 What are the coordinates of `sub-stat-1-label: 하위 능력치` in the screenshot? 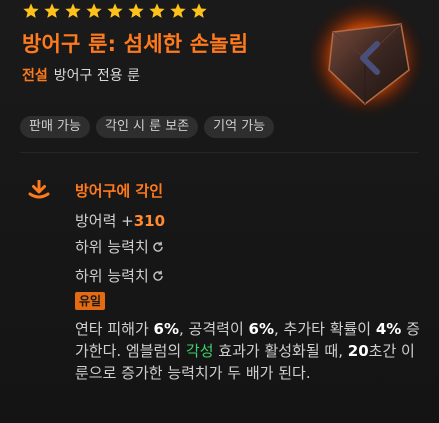 It's located at (112, 247).